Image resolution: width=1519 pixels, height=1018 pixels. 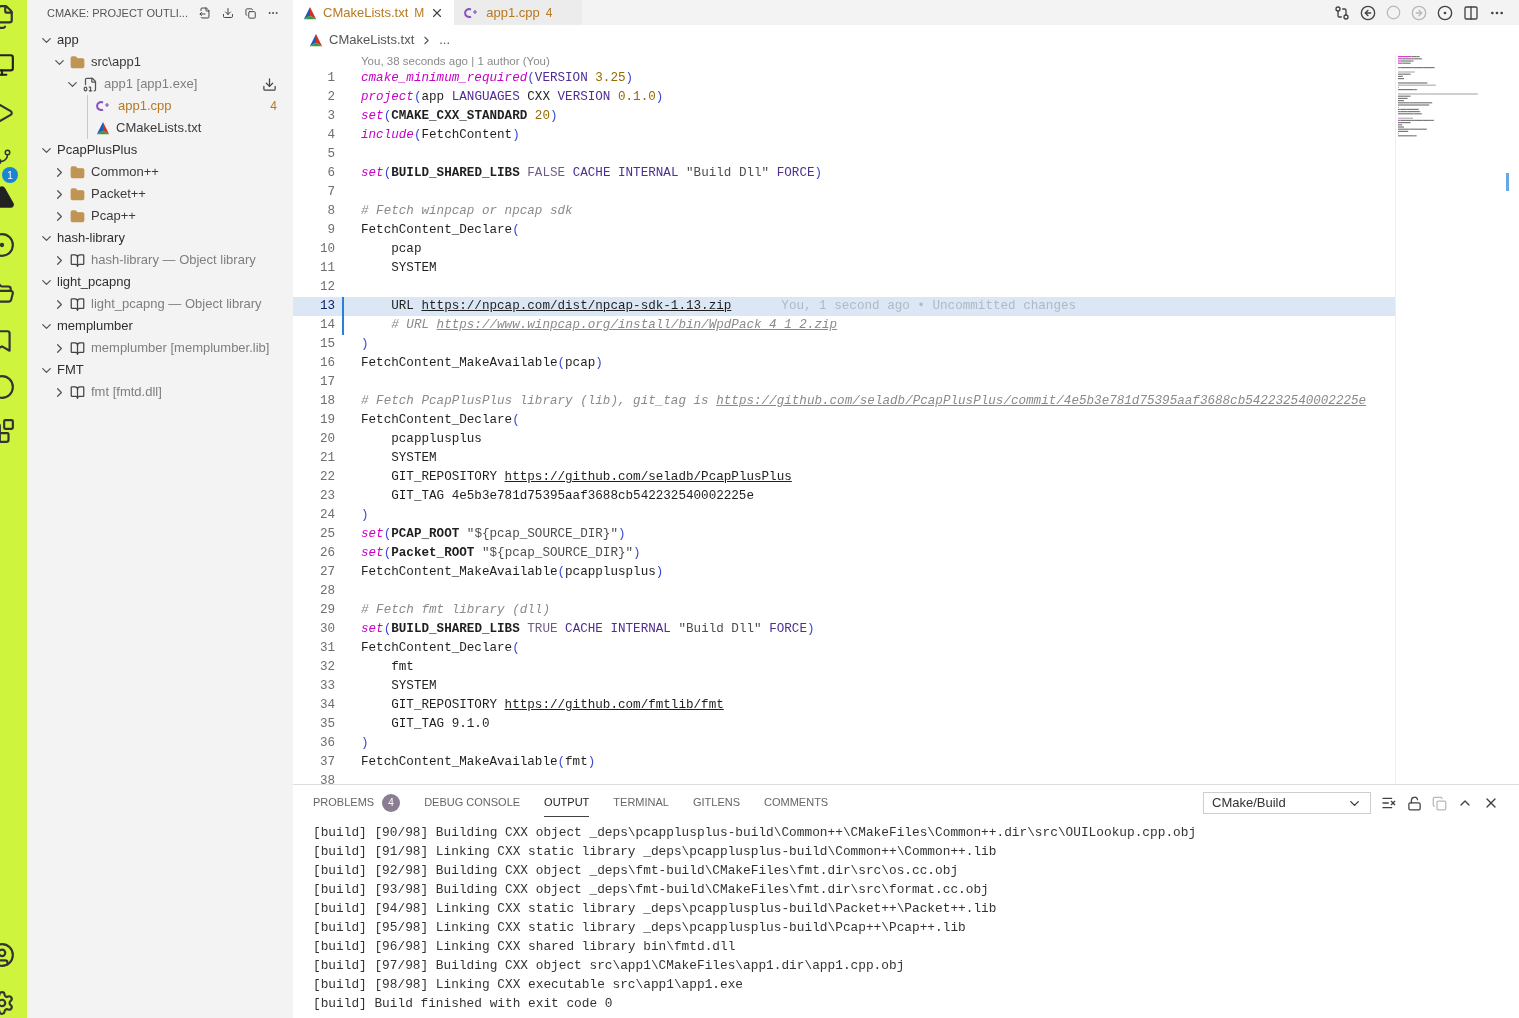 What do you see at coordinates (467, 212) in the screenshot?
I see `code-line: # Fetch winpcap or npcap sdk` at bounding box center [467, 212].